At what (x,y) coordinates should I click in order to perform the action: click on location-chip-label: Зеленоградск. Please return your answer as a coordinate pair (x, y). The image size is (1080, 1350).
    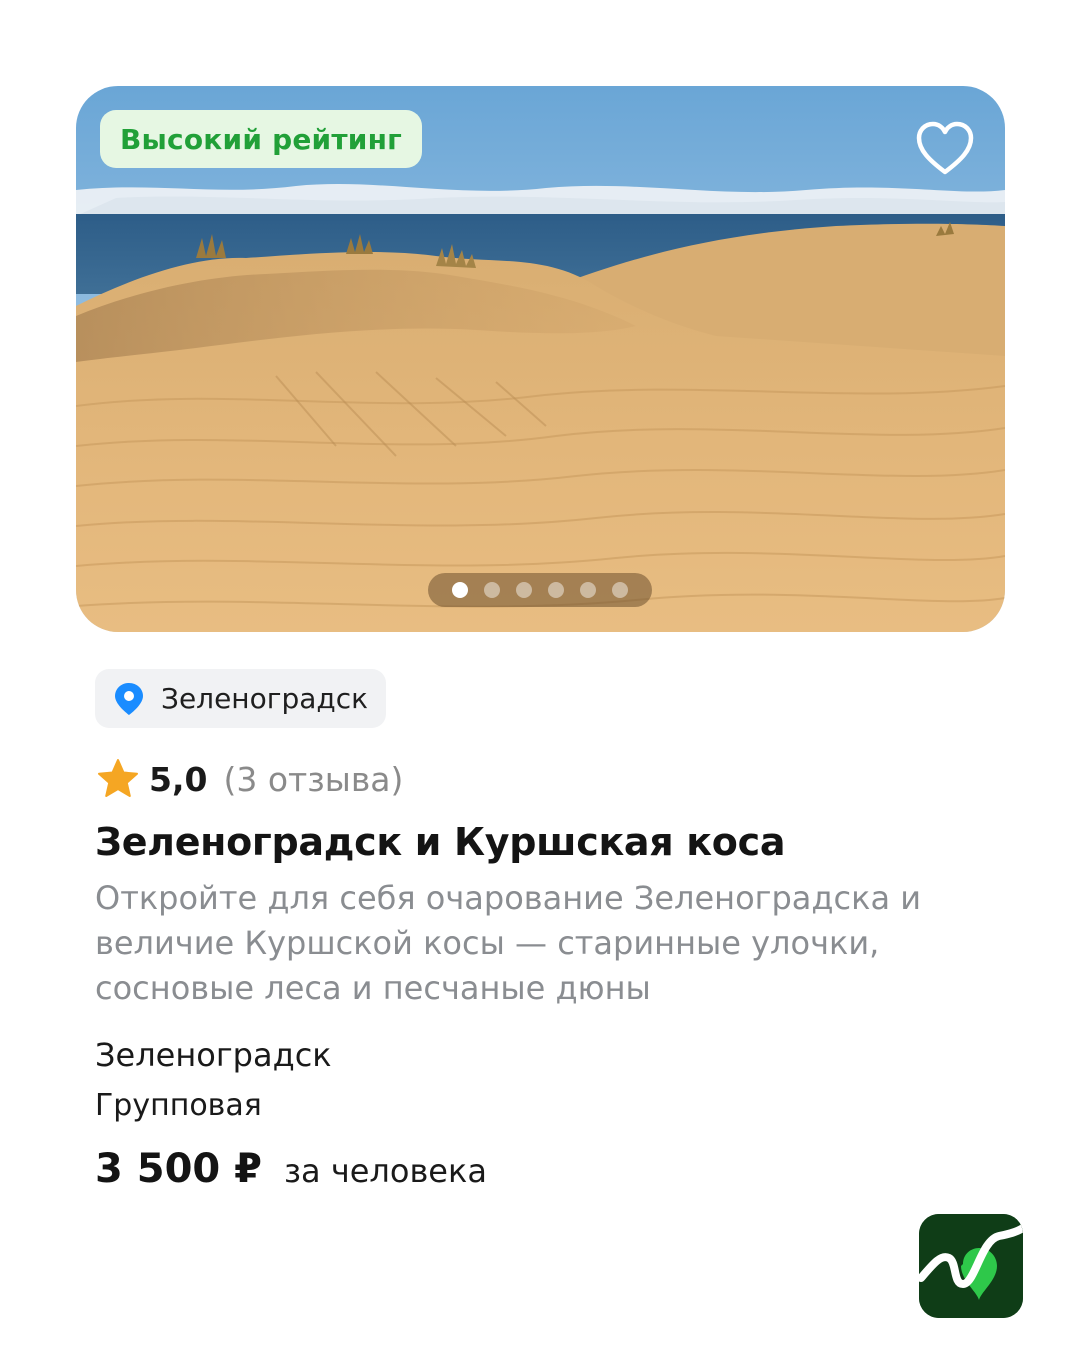
    Looking at the image, I should click on (265, 698).